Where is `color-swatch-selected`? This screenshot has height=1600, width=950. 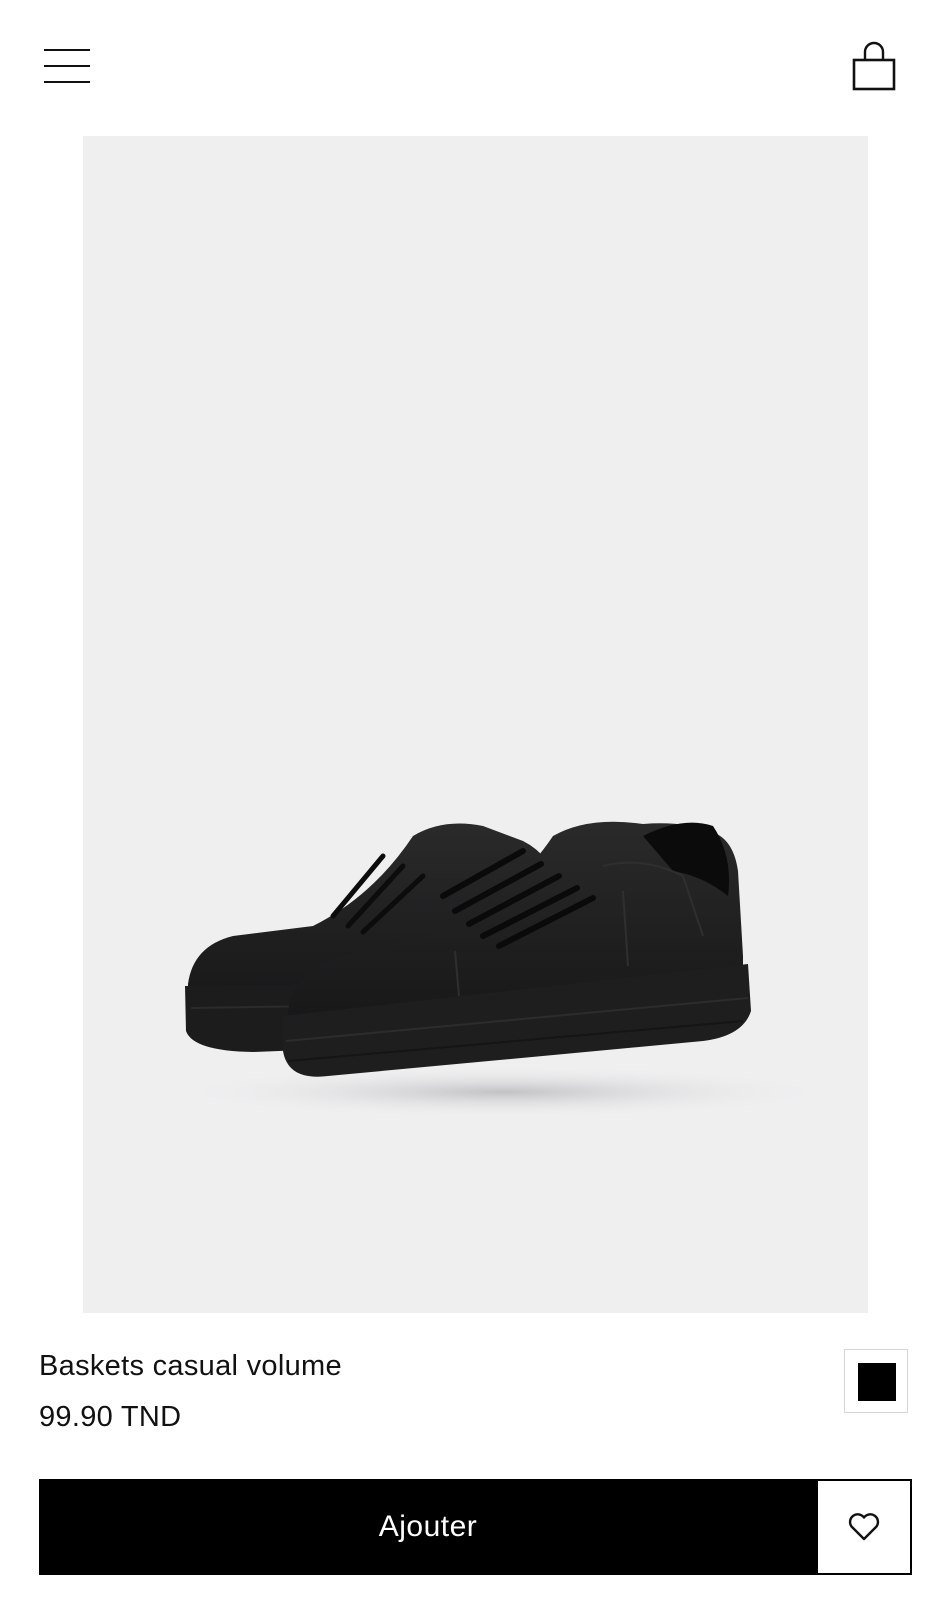
color-swatch-selected is located at coordinates (876, 1381).